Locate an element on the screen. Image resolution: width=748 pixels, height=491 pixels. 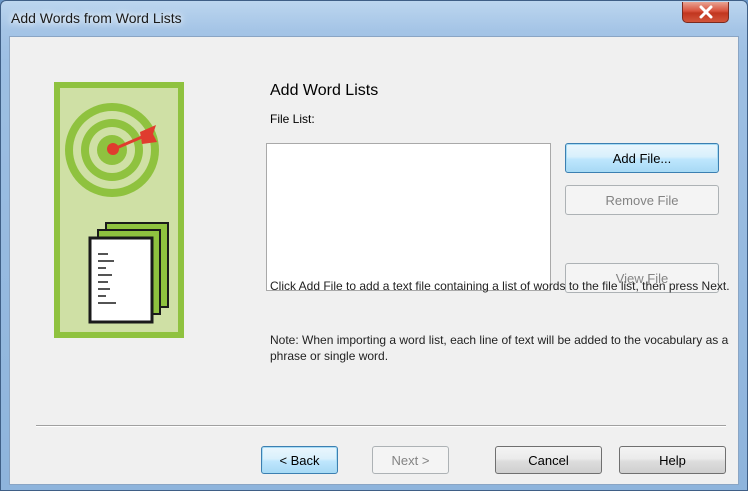
wizard-illustration is located at coordinates (119, 210).